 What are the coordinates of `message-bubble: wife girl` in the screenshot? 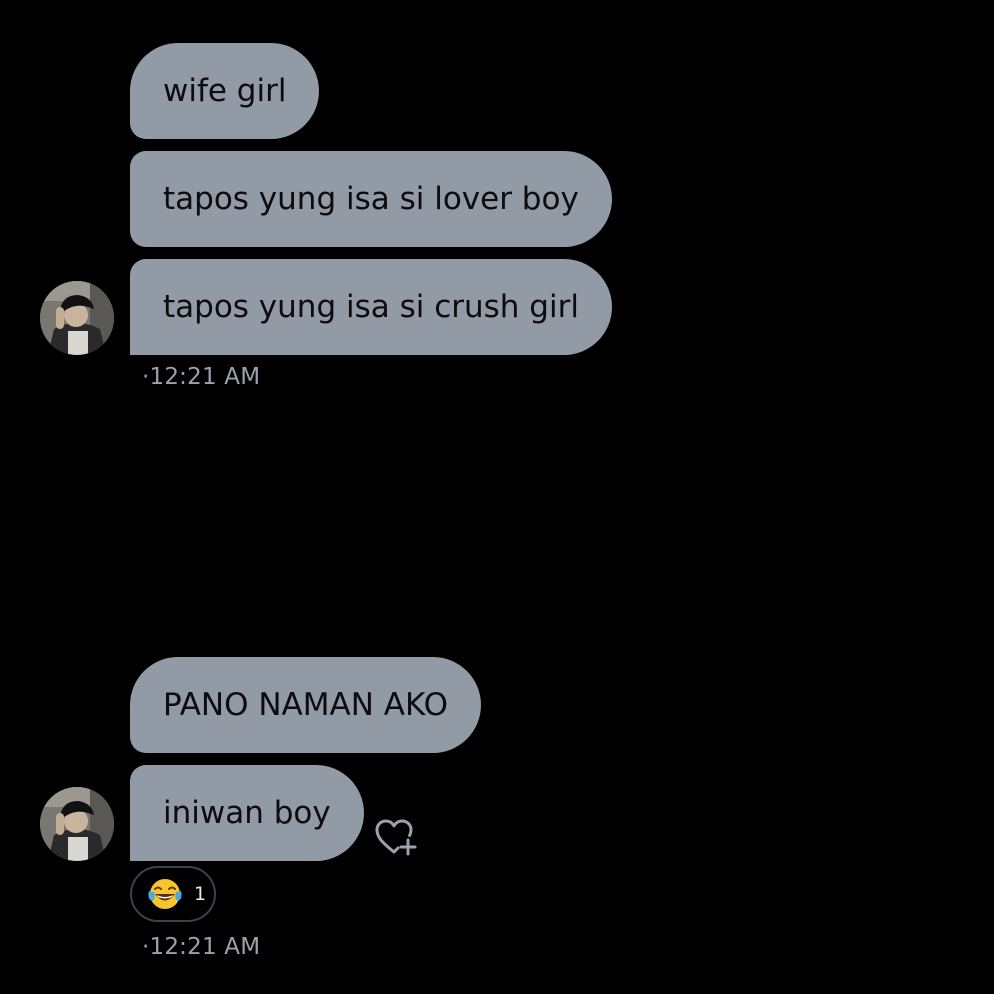 It's located at (225, 91).